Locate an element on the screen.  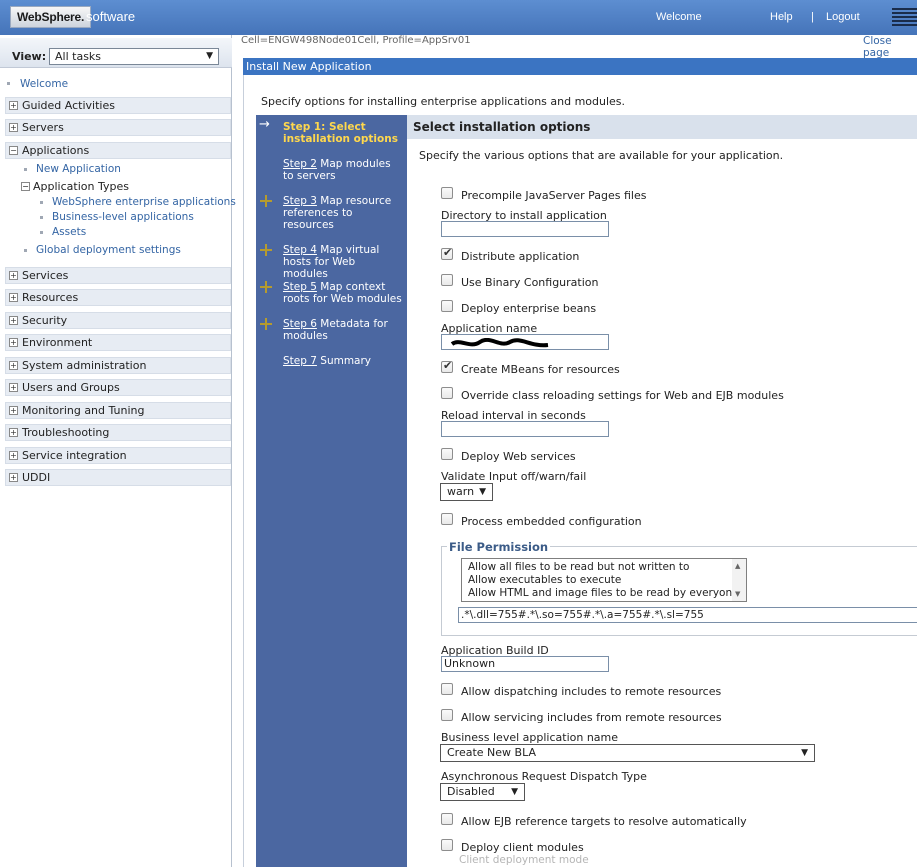
override-reload-checkbox is located at coordinates (447, 393).